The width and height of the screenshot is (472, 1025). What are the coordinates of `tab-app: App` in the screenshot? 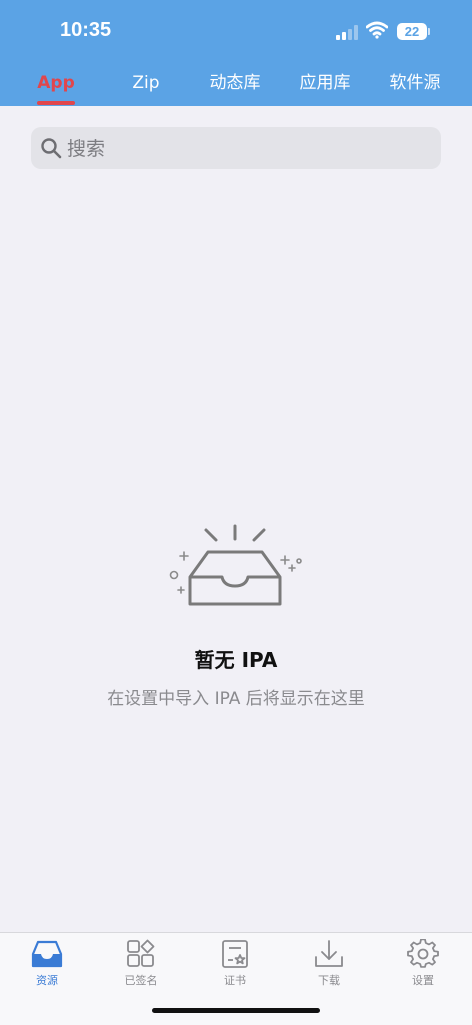 It's located at (56, 83).